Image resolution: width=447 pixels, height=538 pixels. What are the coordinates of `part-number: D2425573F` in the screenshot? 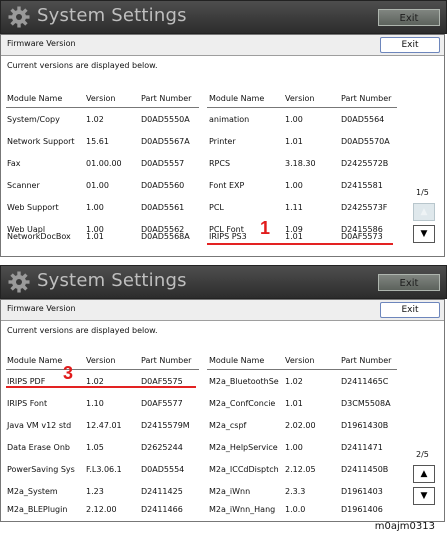 It's located at (364, 207).